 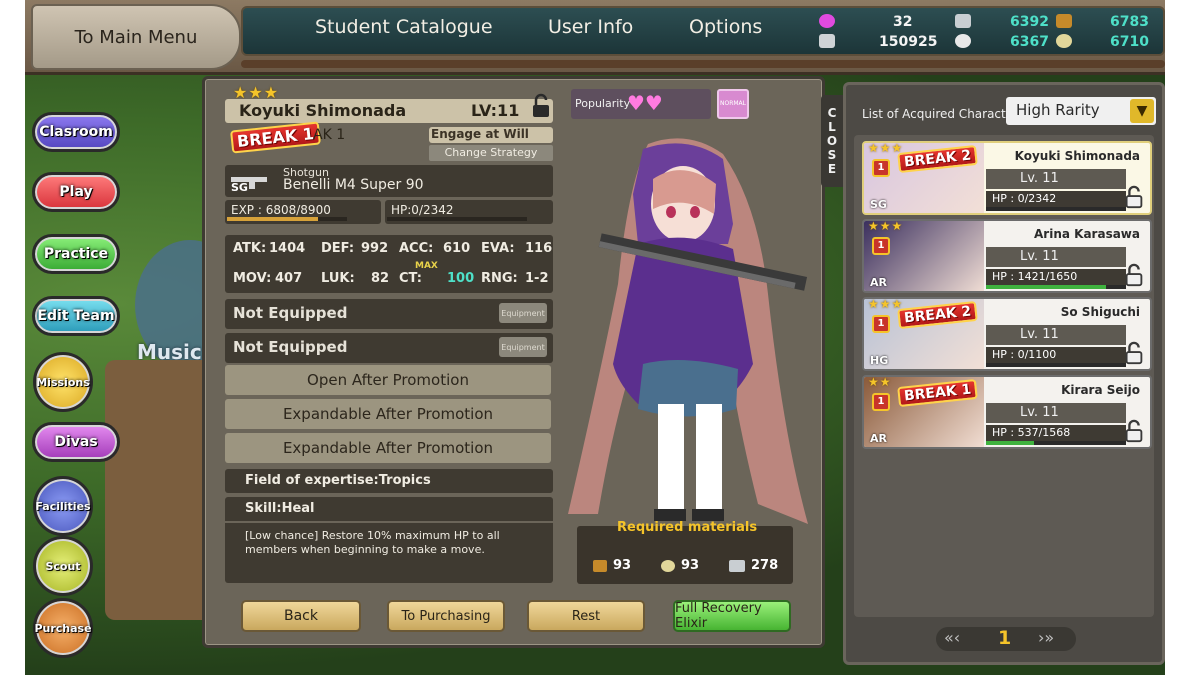 What do you see at coordinates (63, 382) in the screenshot?
I see `missions-button: Missions` at bounding box center [63, 382].